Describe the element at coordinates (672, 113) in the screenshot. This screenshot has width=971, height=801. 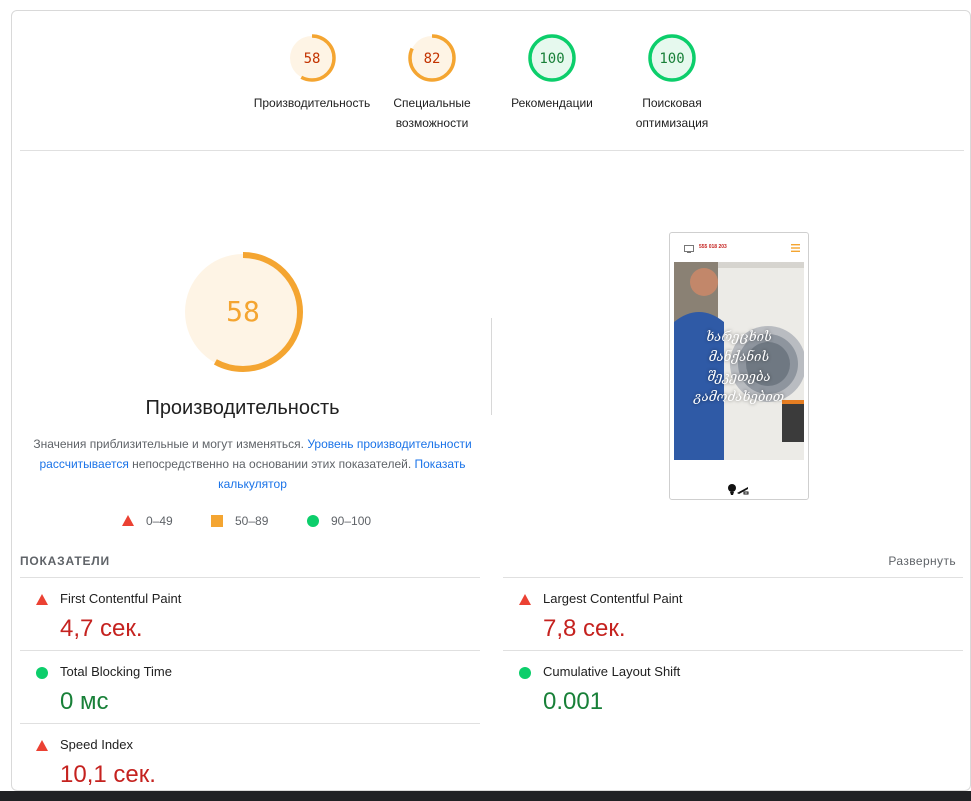
I see `gauge-label: Поисковая оптимизация` at that location.